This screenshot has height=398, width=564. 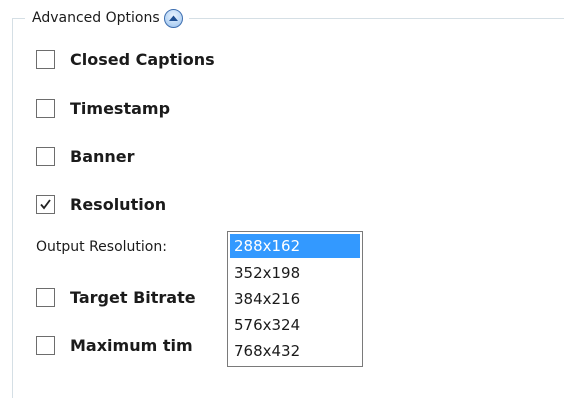 I want to click on closed-captions-checkbox, so click(x=45, y=59).